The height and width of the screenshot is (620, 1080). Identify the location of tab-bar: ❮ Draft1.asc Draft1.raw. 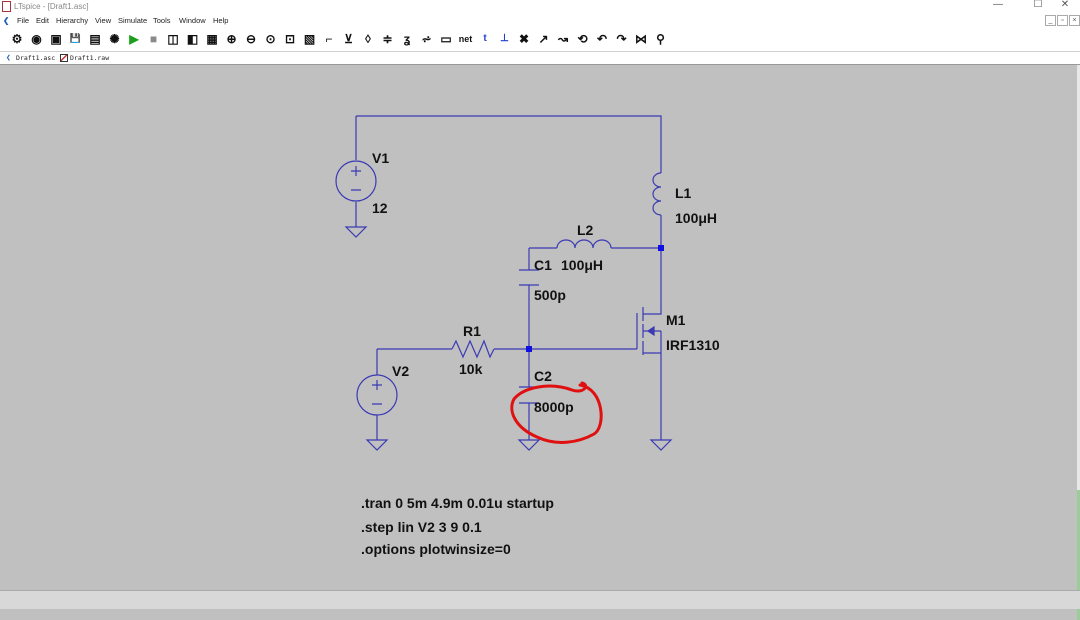
(540, 58).